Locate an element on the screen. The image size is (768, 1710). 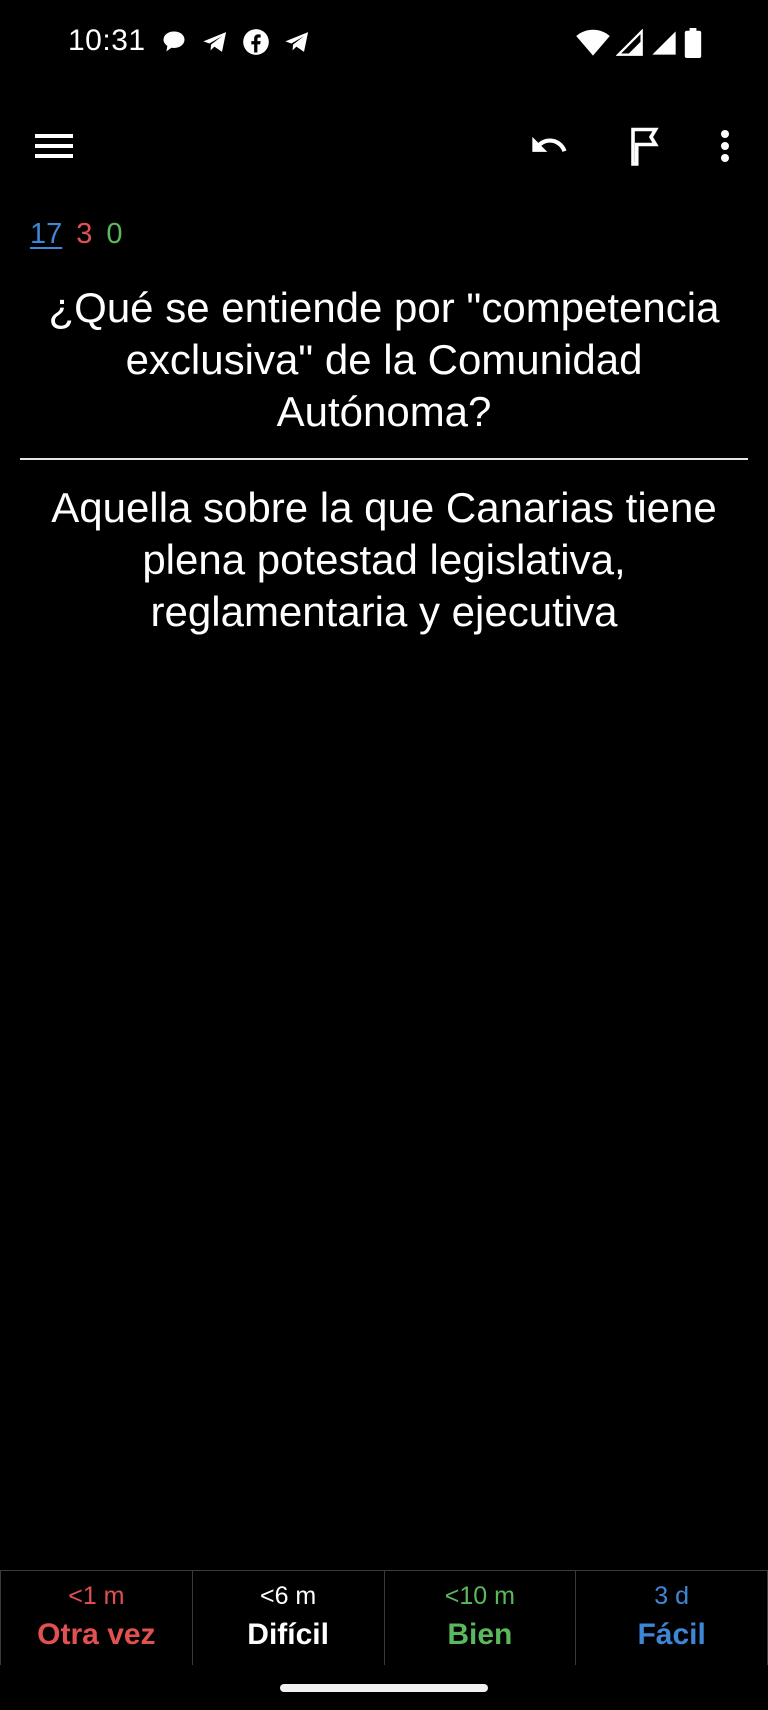
new-count: 17 is located at coordinates (46, 234).